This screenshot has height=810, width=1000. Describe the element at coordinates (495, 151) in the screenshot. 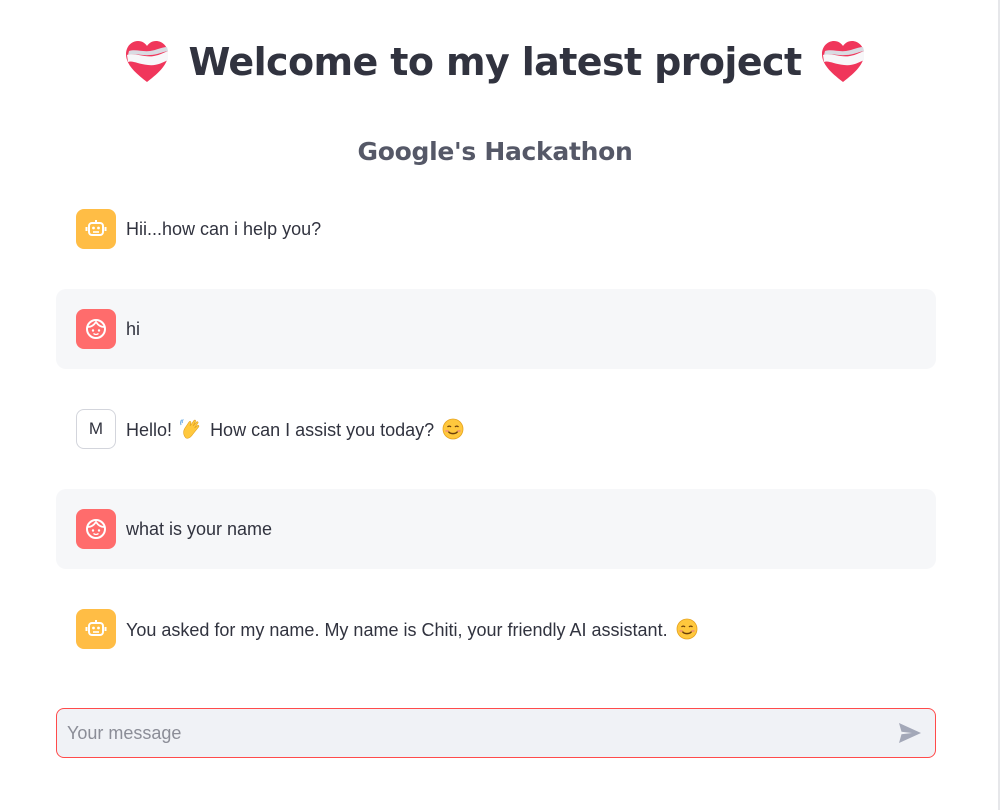

I see `page-subtitle: Google's Hackathon` at that location.